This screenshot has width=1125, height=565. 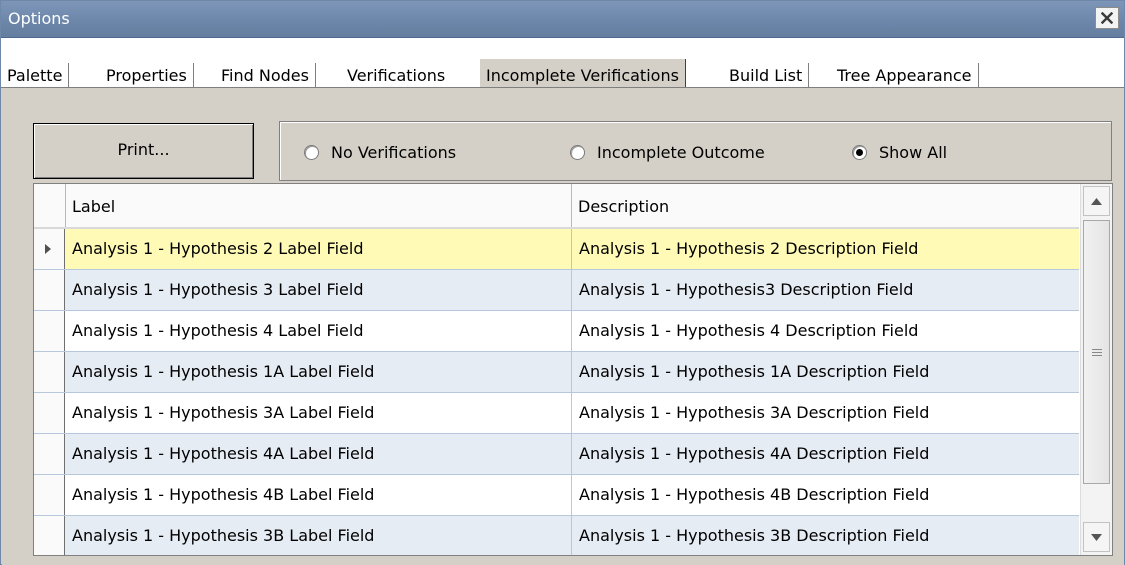 I want to click on radio-label: Show All, so click(x=913, y=152).